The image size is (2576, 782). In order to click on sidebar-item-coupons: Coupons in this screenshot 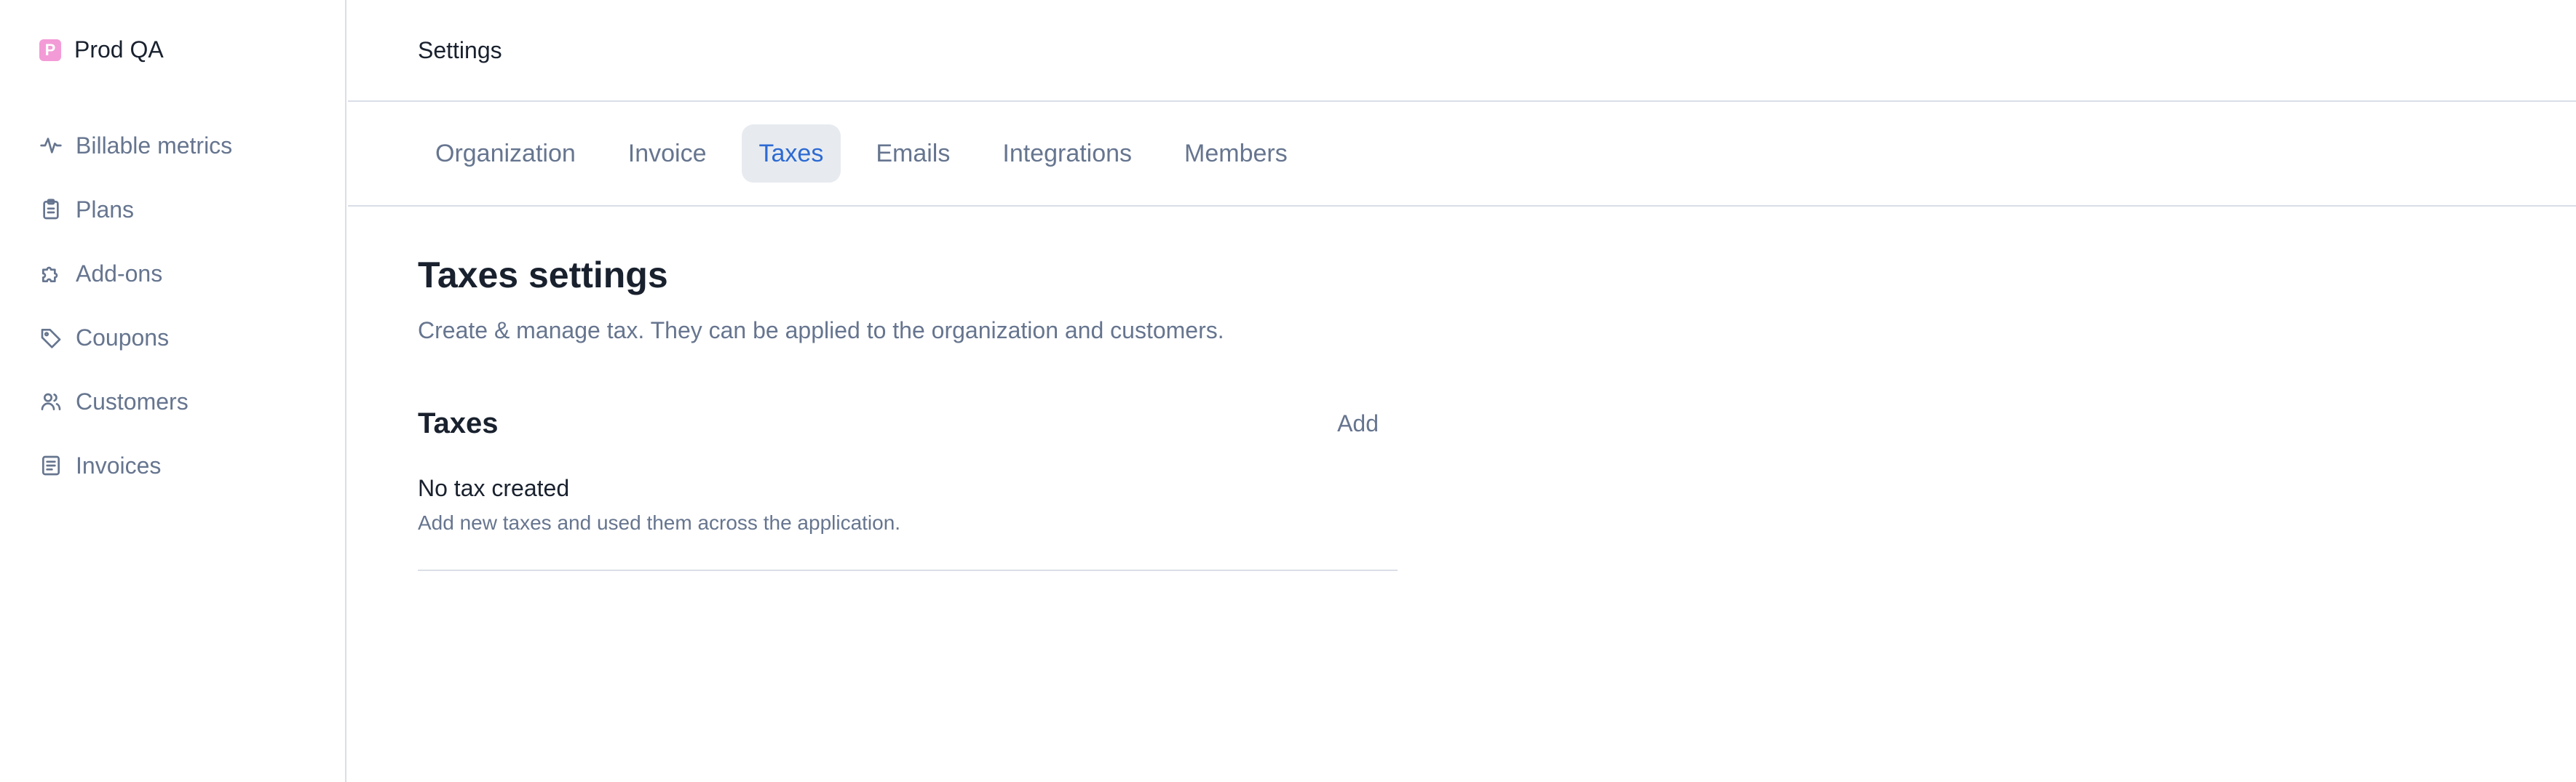, I will do `click(135, 338)`.